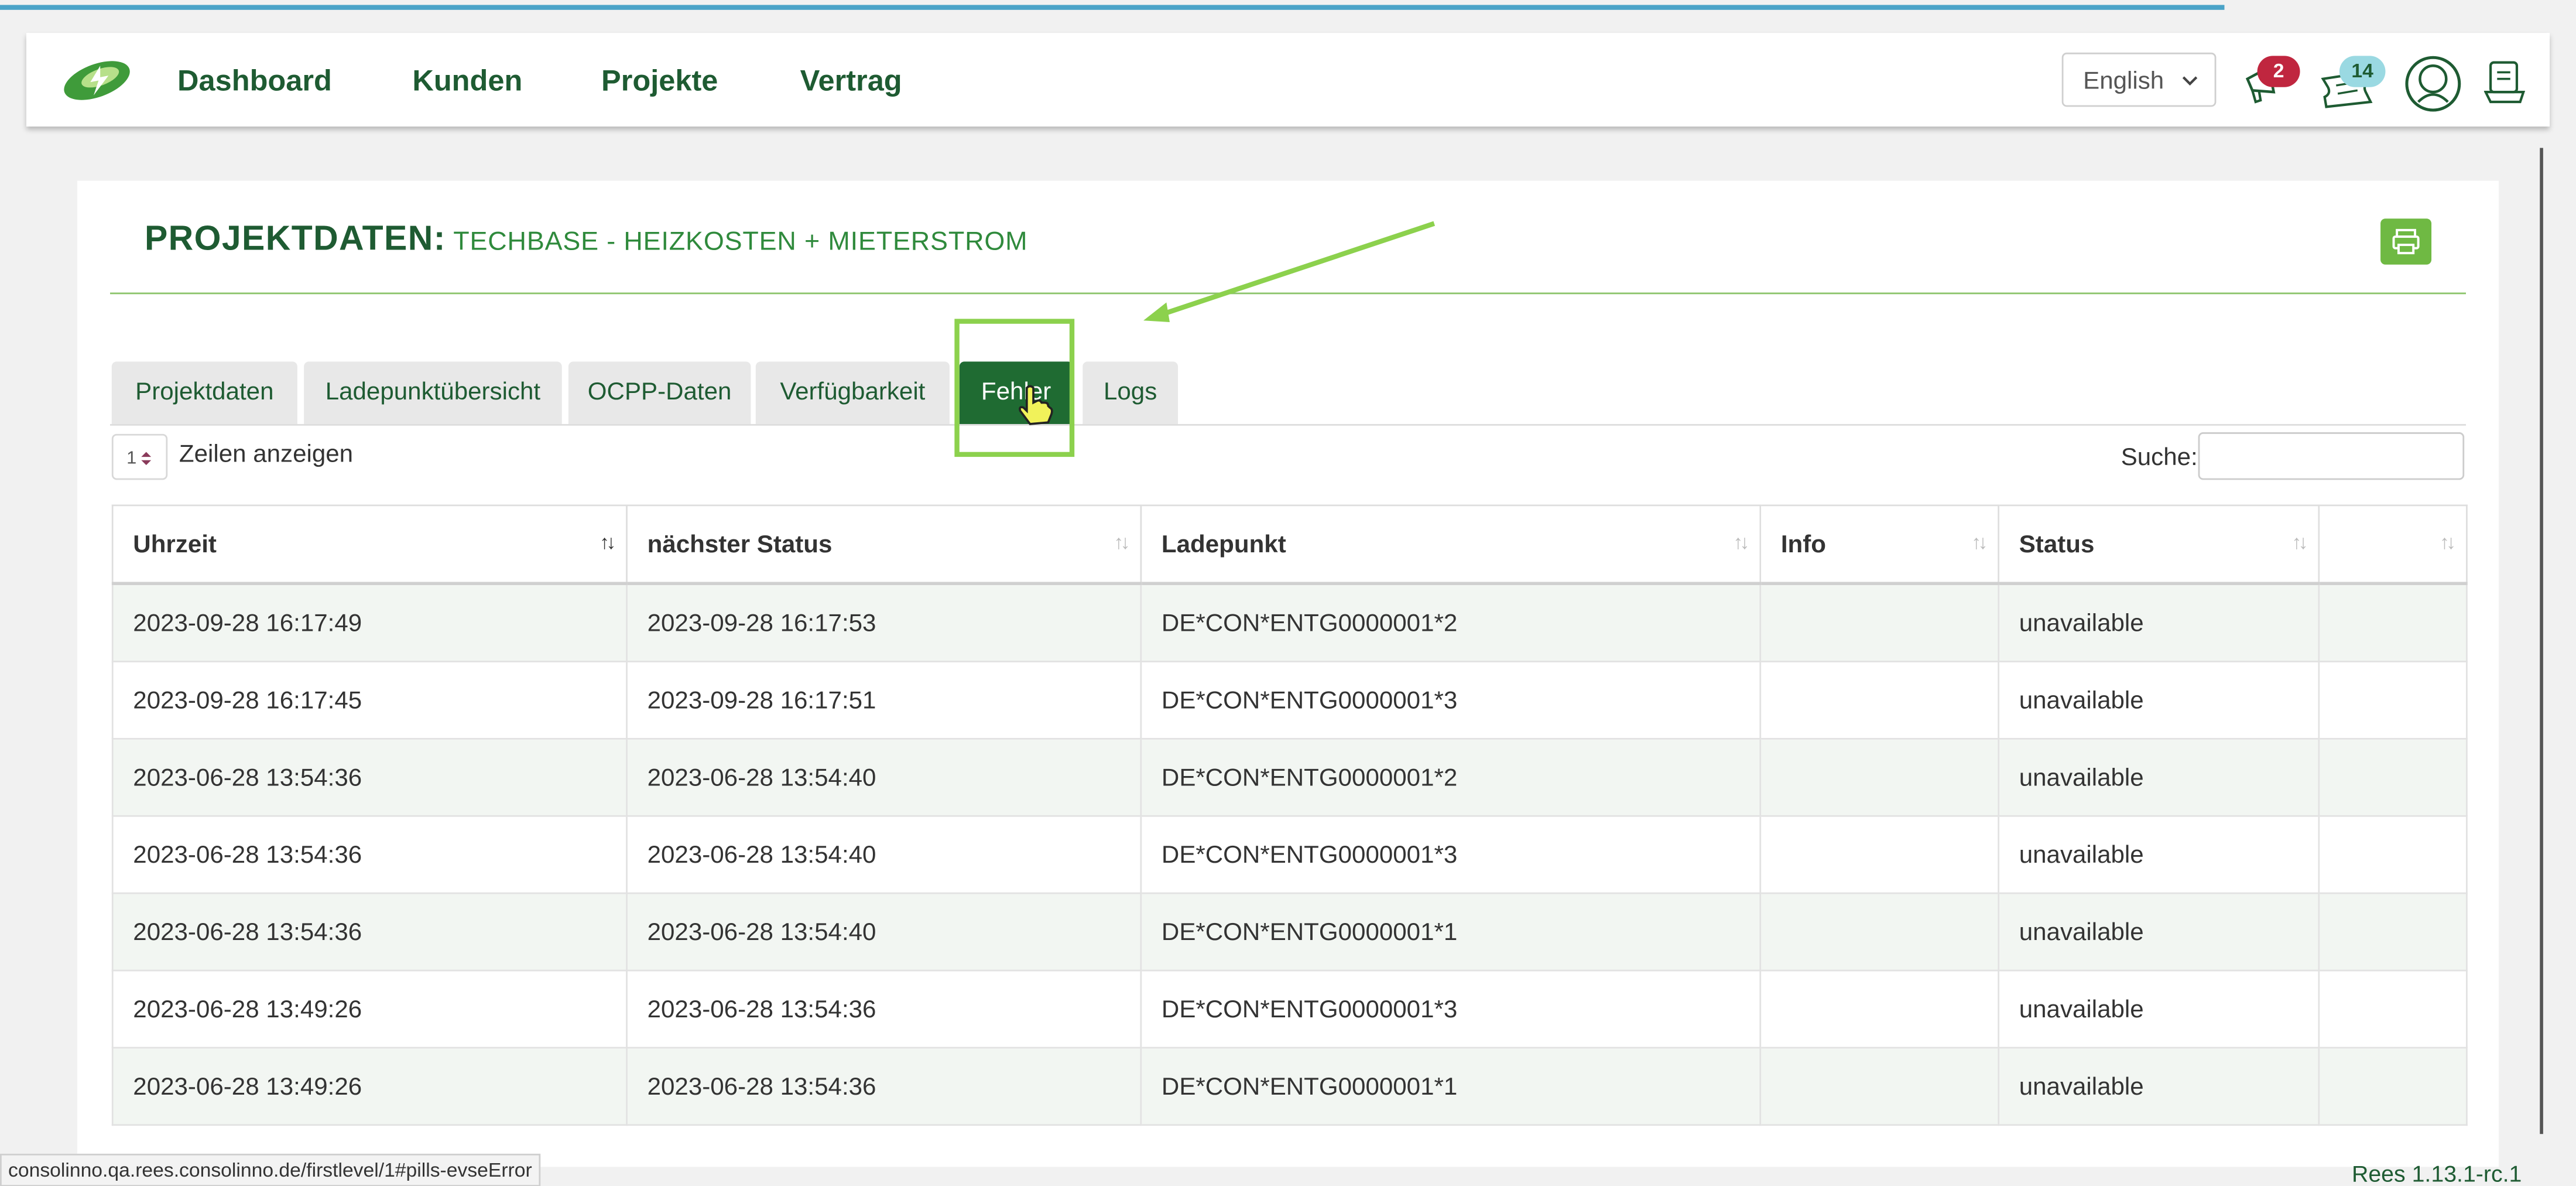 The image size is (2576, 1186). I want to click on logo-icon, so click(97, 80).